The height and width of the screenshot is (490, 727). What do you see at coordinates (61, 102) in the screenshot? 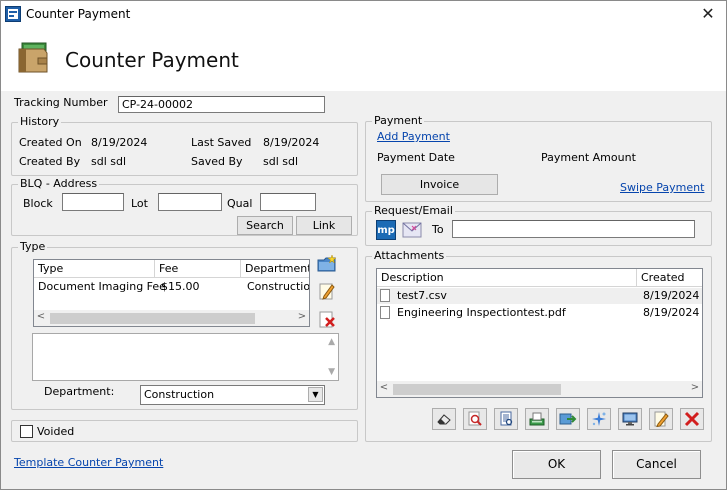
I see `tracking-number-label: Tracking Number` at bounding box center [61, 102].